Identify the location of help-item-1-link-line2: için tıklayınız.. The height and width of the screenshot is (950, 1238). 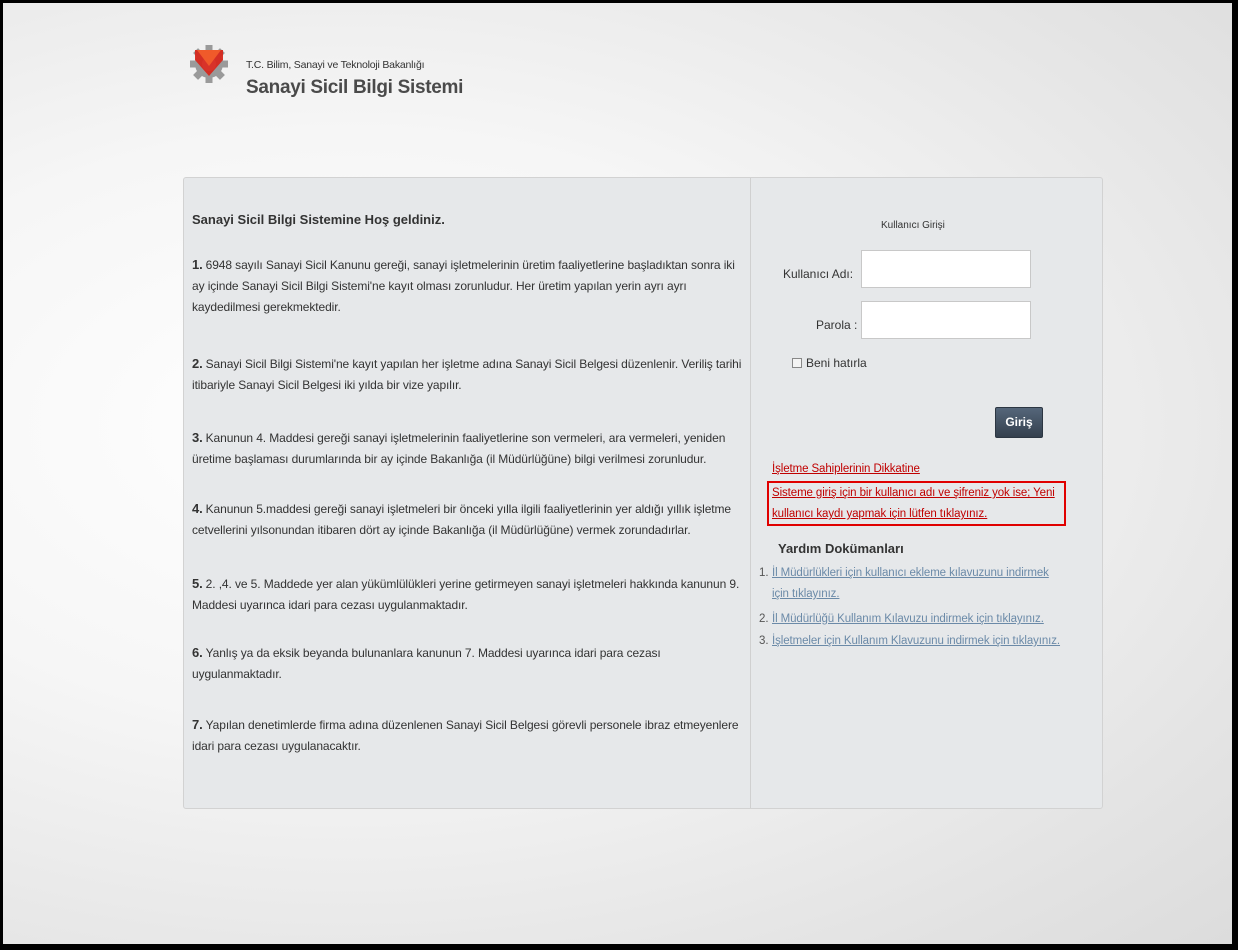
(806, 594).